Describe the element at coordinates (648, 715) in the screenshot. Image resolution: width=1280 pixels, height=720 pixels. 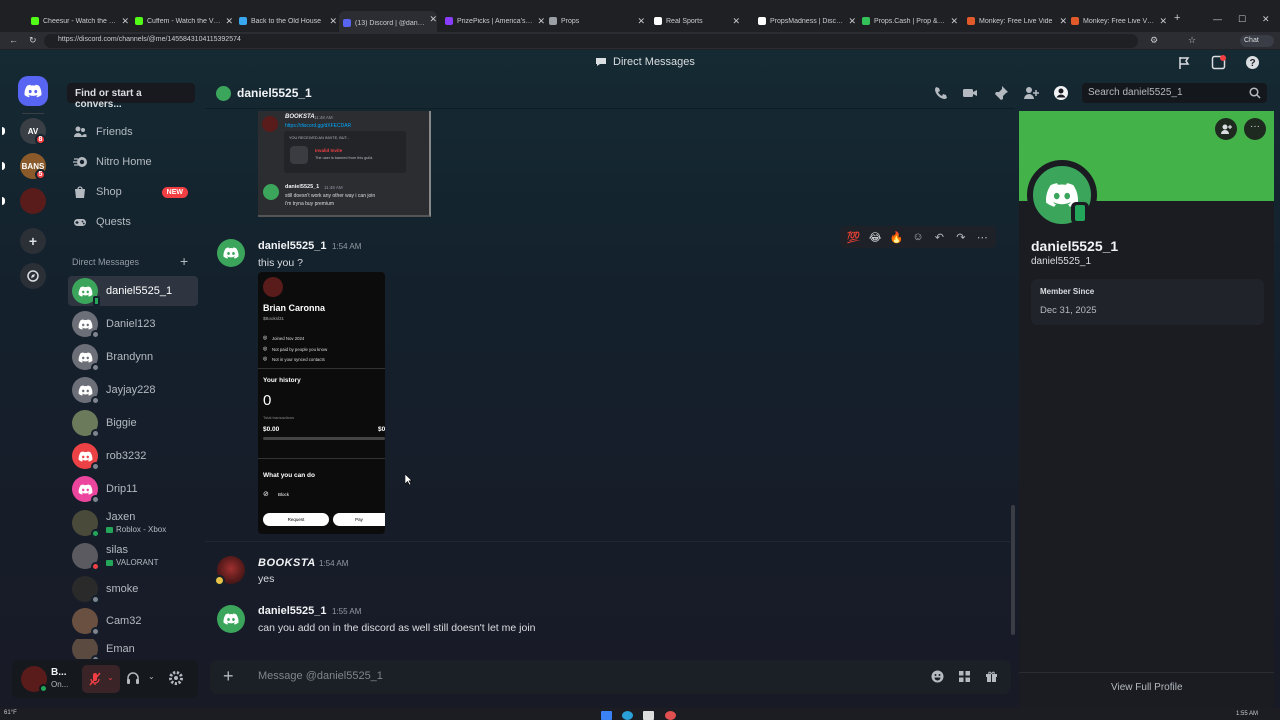
I see `files-taskbar-icon` at that location.